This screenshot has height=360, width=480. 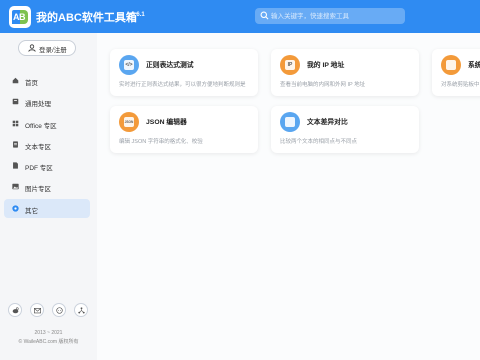 I want to click on sidebar-item-pdf: PDF 专区, so click(x=47, y=165).